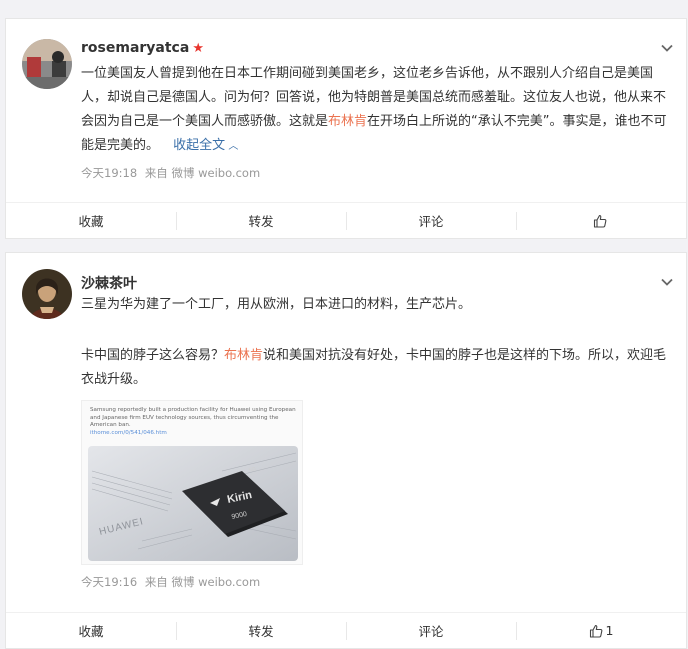 The width and height of the screenshot is (688, 649). What do you see at coordinates (135, 48) in the screenshot?
I see `username-text: rosemaryatca` at bounding box center [135, 48].